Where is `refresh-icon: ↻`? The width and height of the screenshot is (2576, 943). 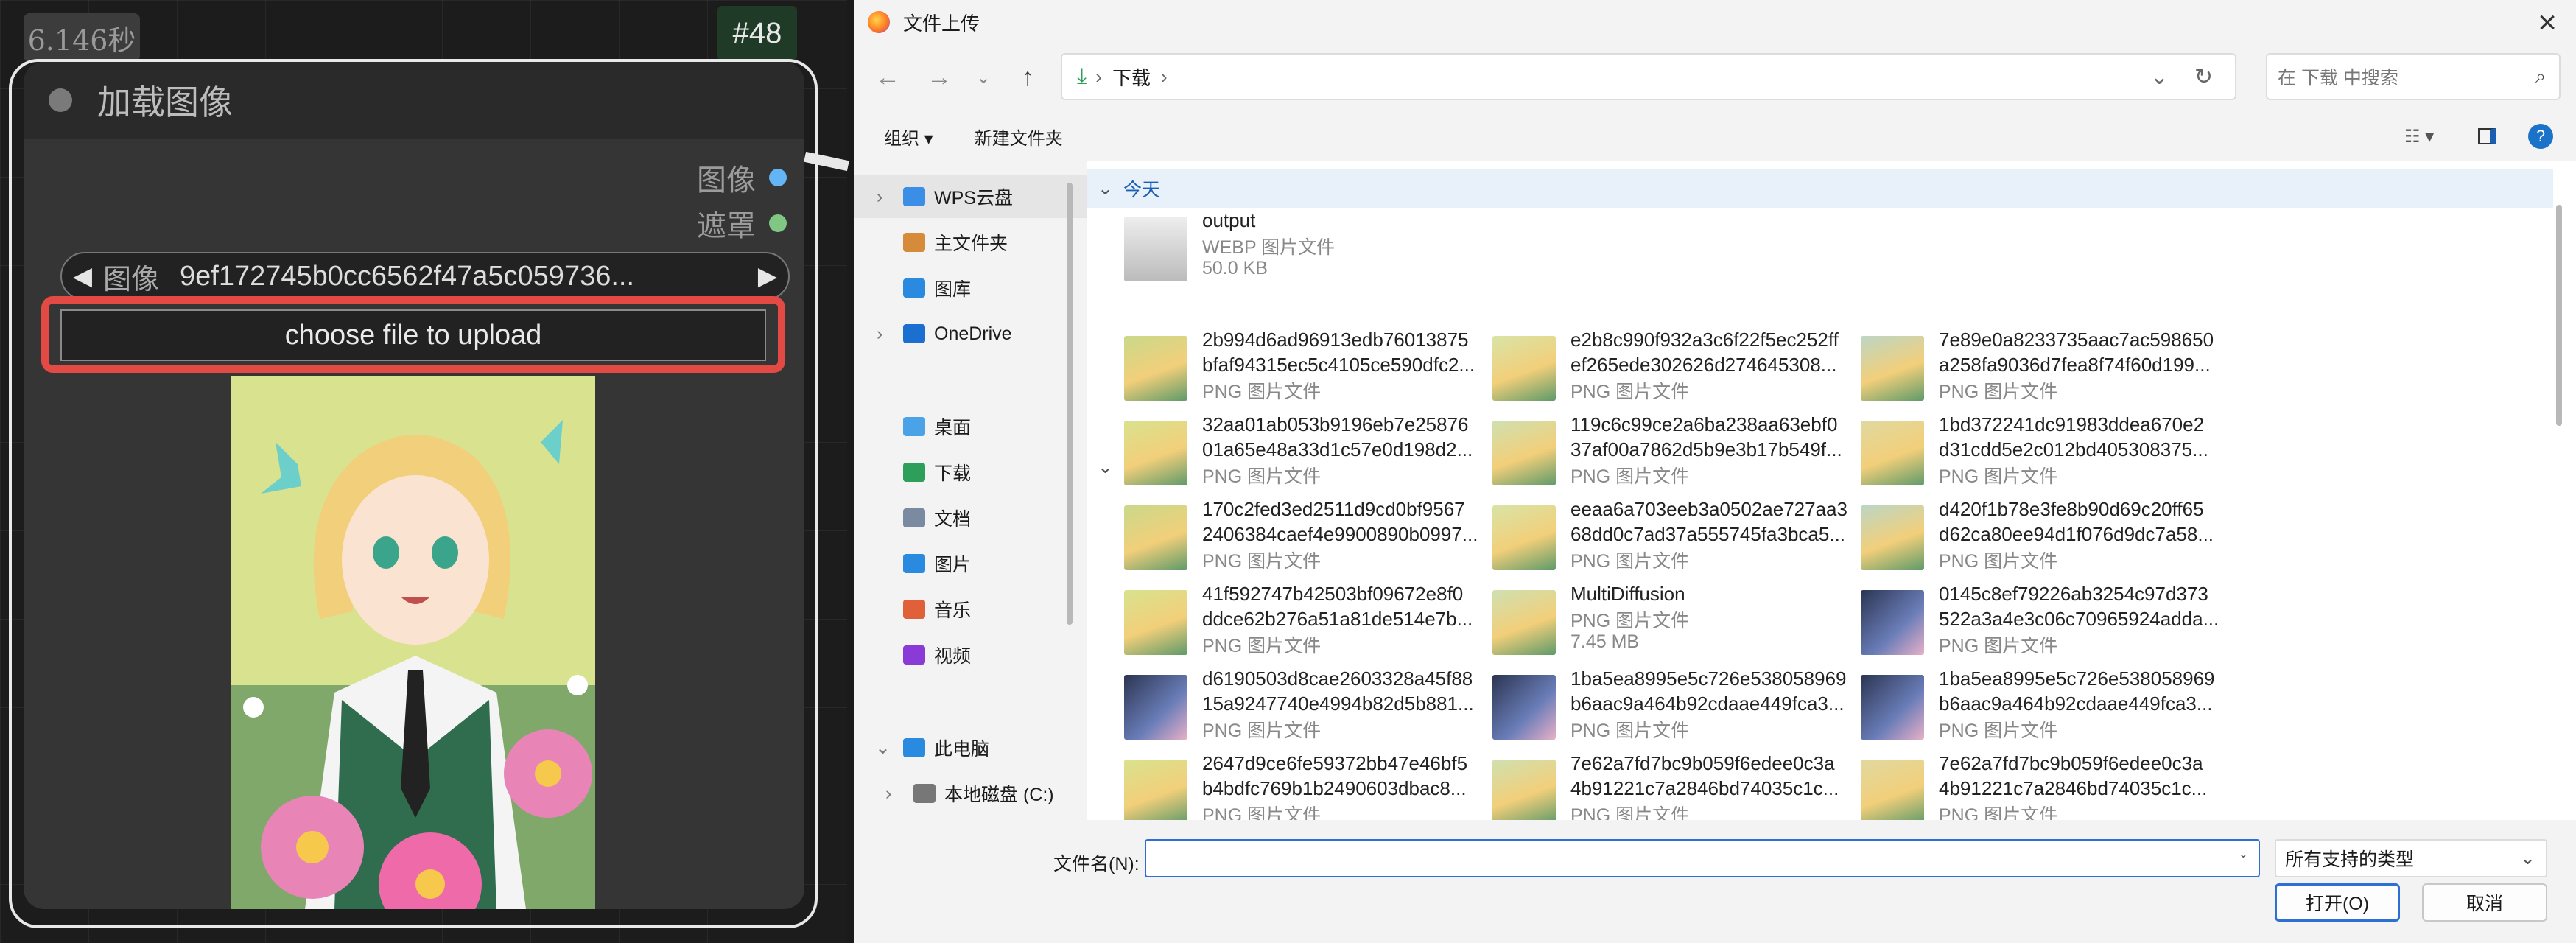
refresh-icon: ↻ is located at coordinates (2203, 77).